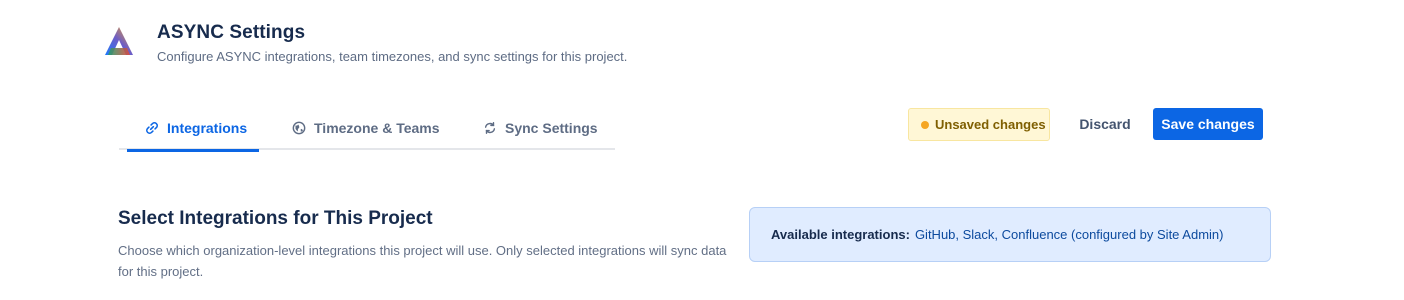 The height and width of the screenshot is (300, 1404). What do you see at coordinates (299, 128) in the screenshot?
I see `globe-icon` at bounding box center [299, 128].